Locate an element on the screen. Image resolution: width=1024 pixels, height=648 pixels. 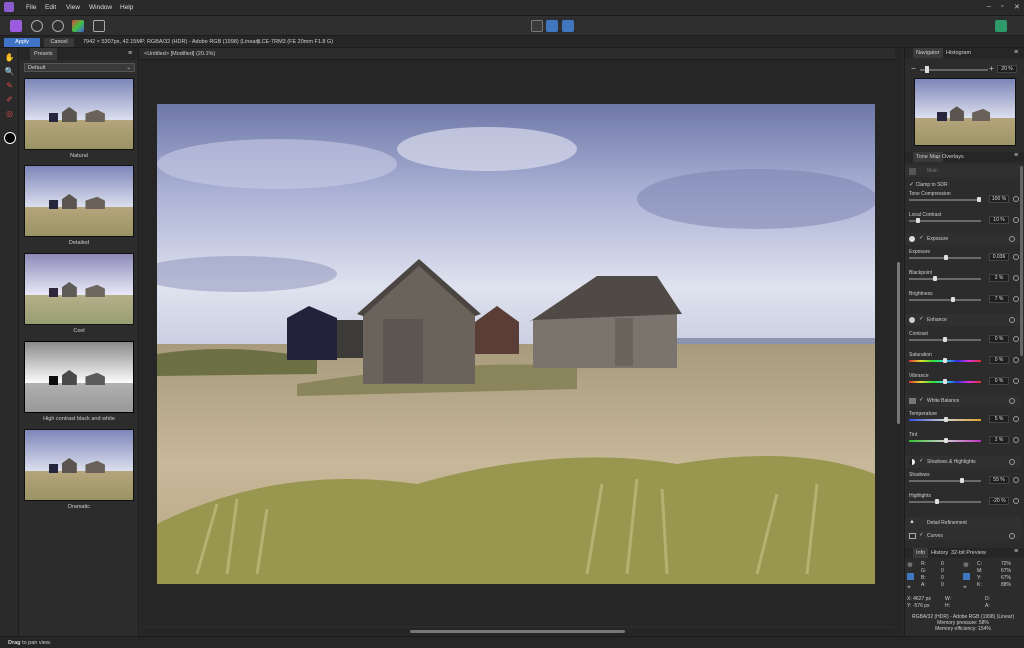
tab-navigator: Navigator is located at coordinates (928, 53).